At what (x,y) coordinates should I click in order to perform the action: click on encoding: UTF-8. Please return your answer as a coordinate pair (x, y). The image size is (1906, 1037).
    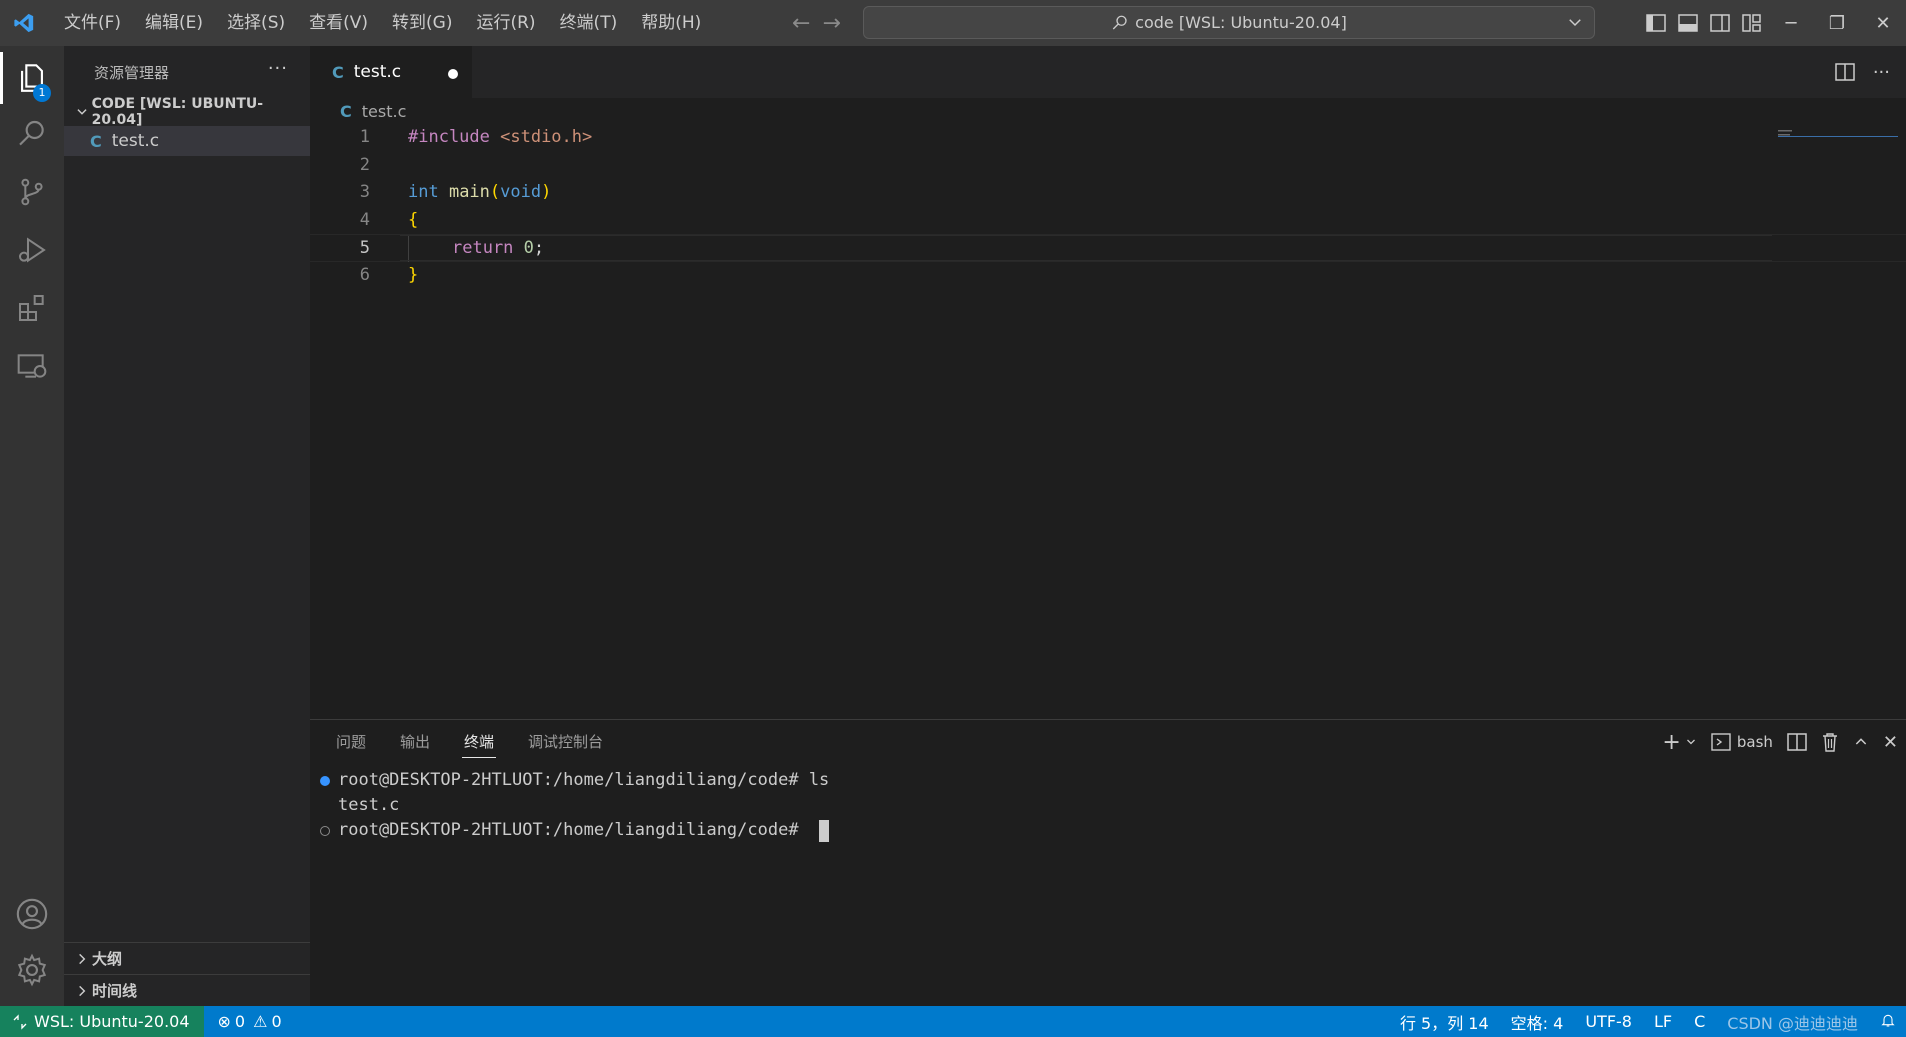
    Looking at the image, I should click on (1608, 1021).